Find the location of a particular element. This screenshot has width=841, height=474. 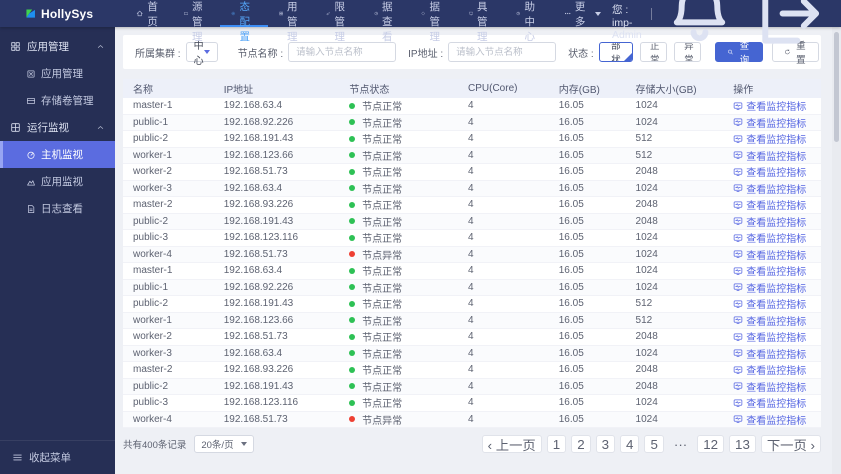

page-number-button: 4 is located at coordinates (630, 444).